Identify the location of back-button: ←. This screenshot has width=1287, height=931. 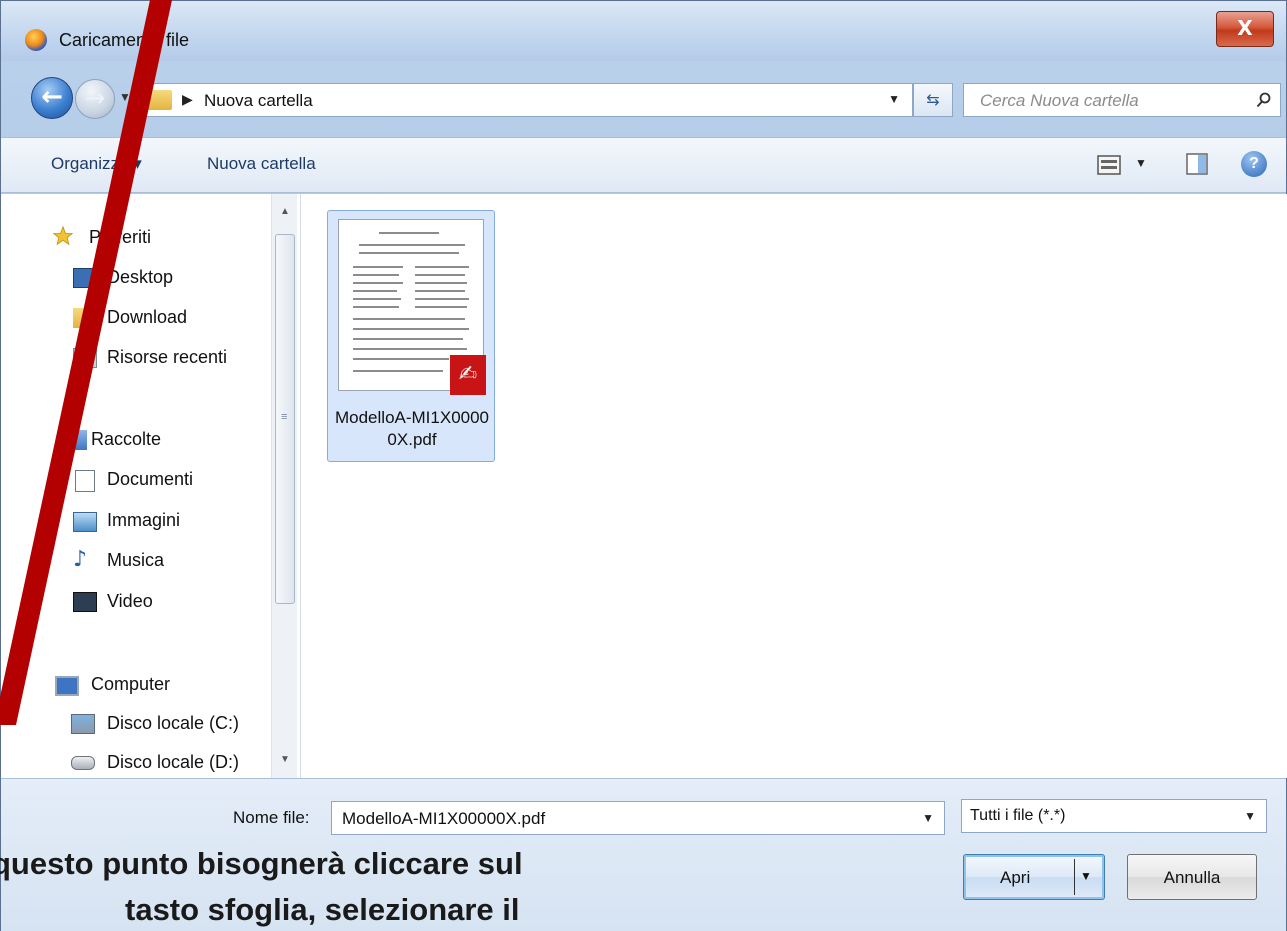
(52, 98).